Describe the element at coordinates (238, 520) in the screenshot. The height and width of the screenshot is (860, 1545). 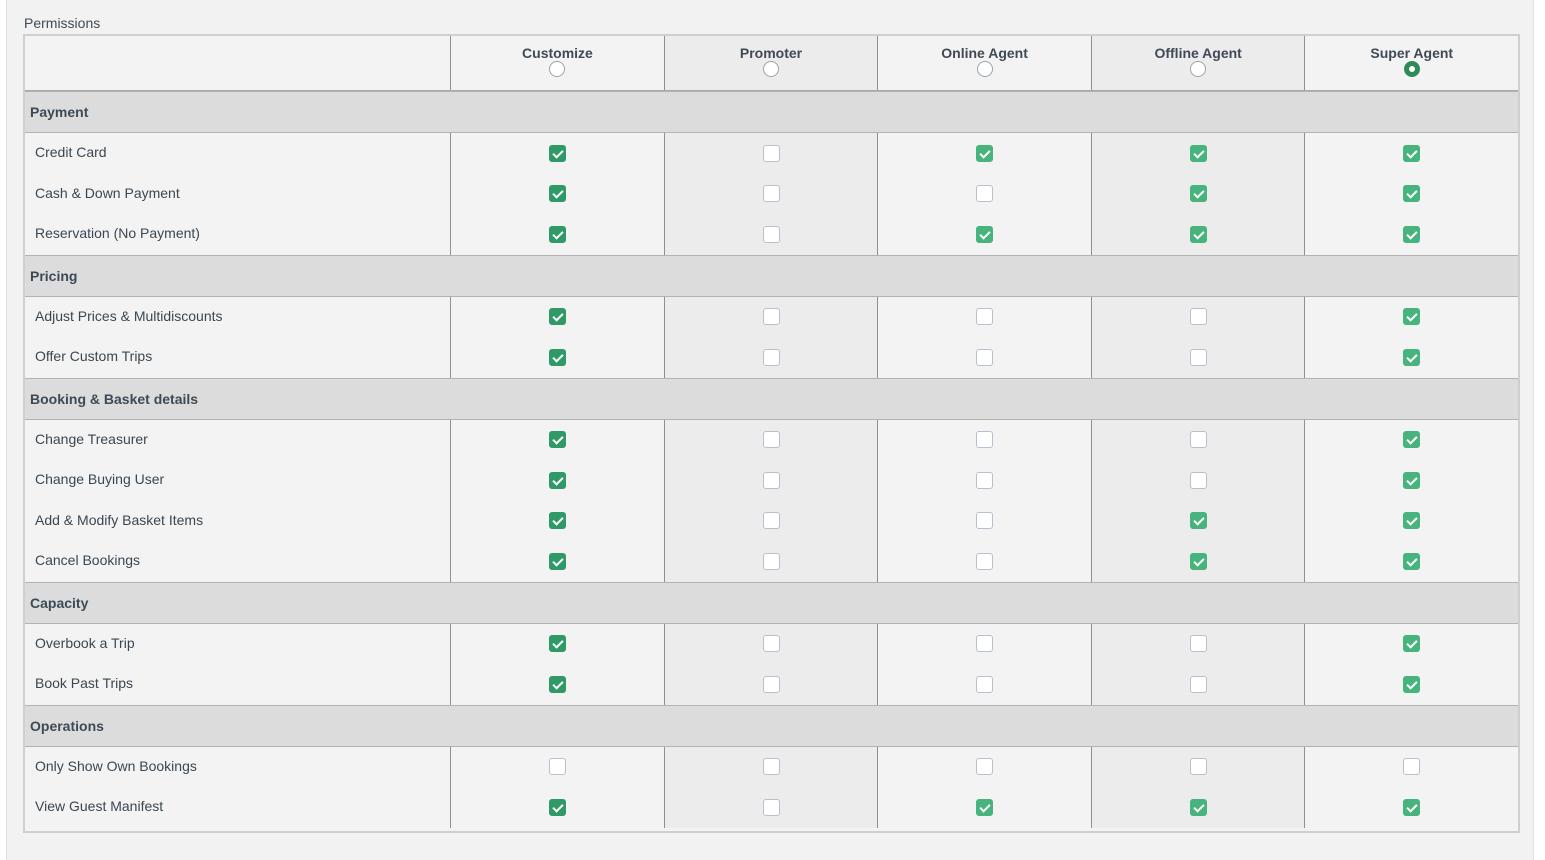
I see `permission-label-cell: Add & Modify Basket Items` at that location.